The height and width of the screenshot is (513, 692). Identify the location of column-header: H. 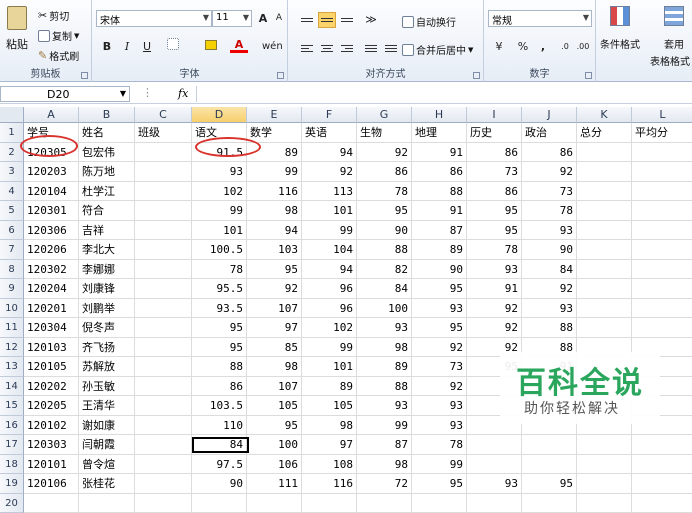
(439, 115).